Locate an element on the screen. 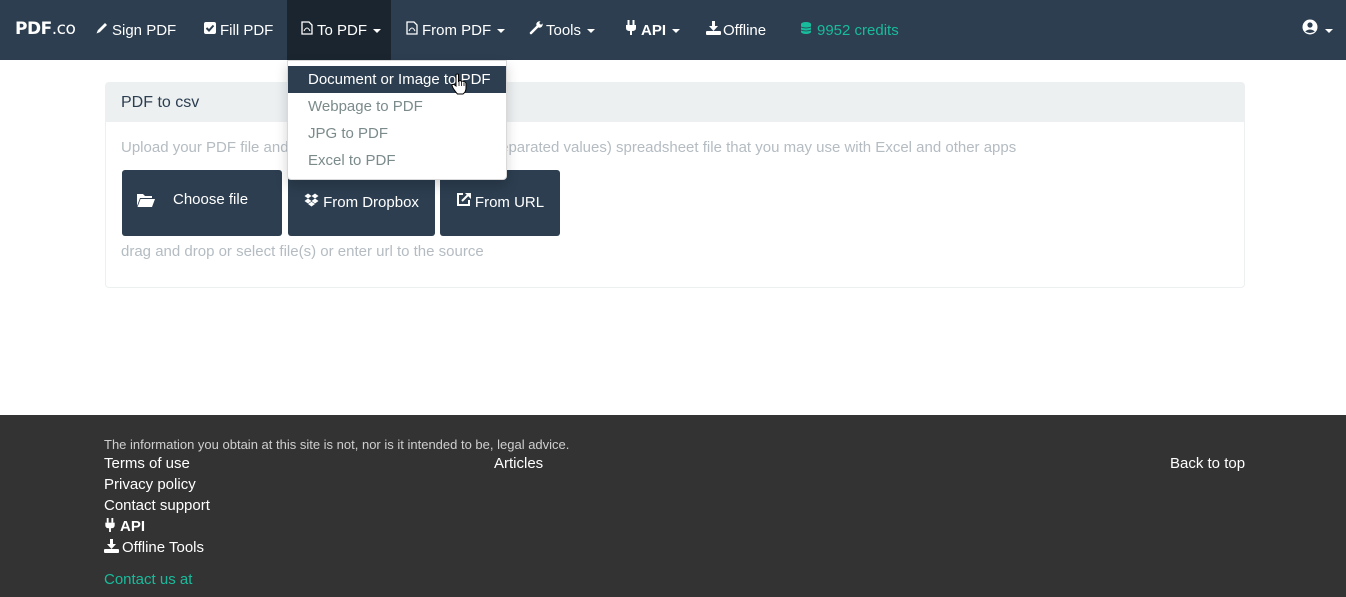  nav-fill-pdf-label: Fill PDF is located at coordinates (247, 30).